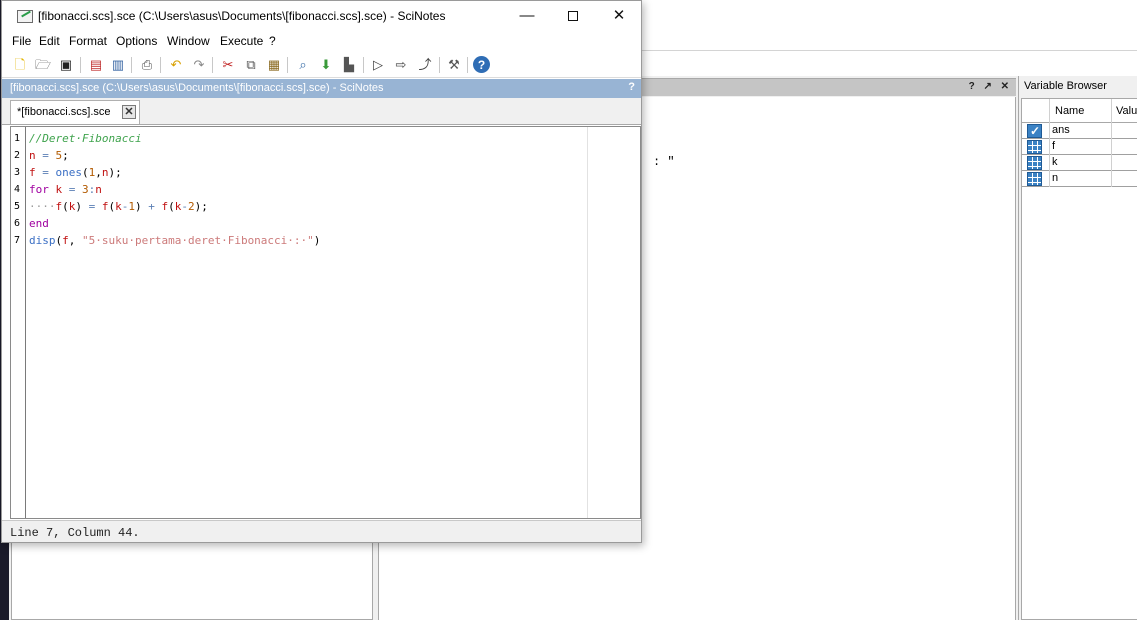  I want to click on maximize-button, so click(573, 16).